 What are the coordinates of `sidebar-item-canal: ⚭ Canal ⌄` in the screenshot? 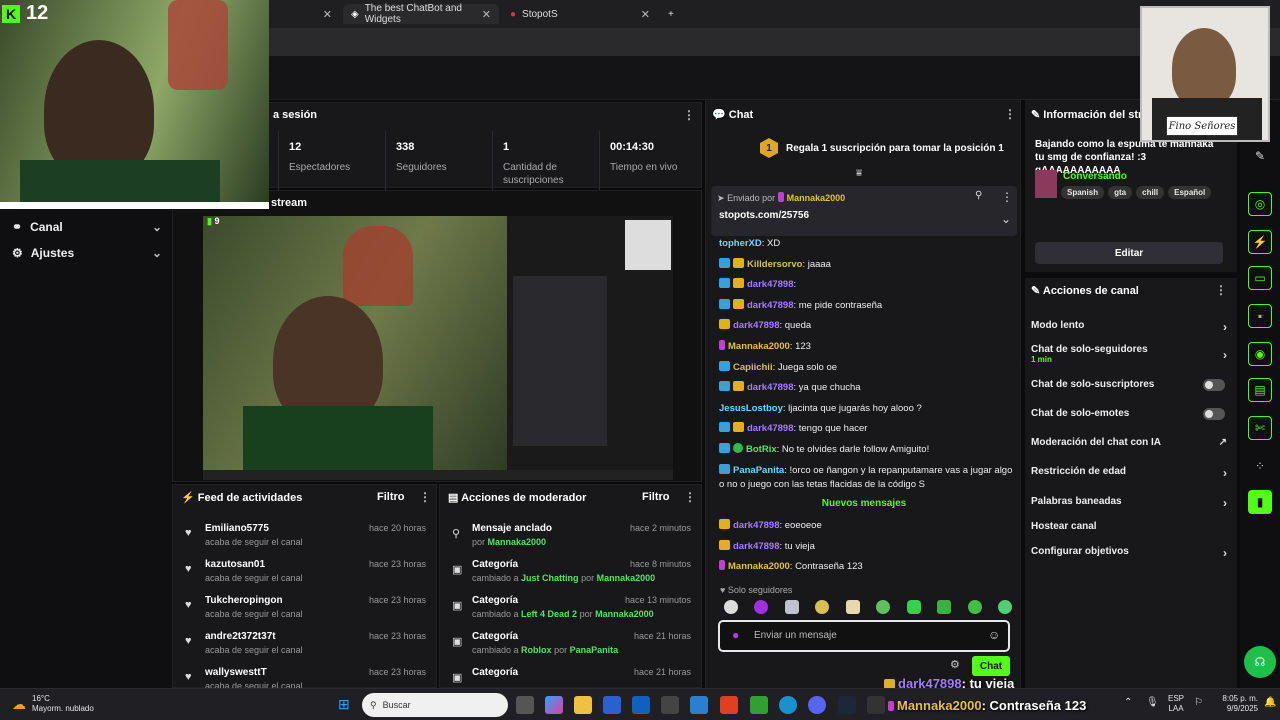 It's located at (87, 227).